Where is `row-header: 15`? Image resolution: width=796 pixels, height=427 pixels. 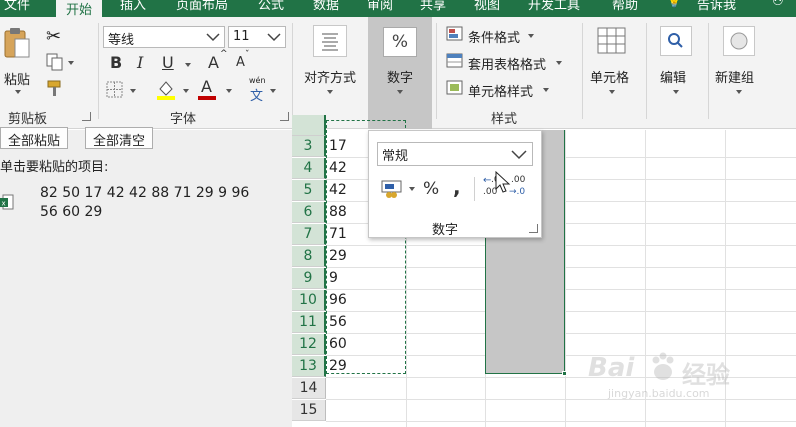
row-header: 15 is located at coordinates (309, 410).